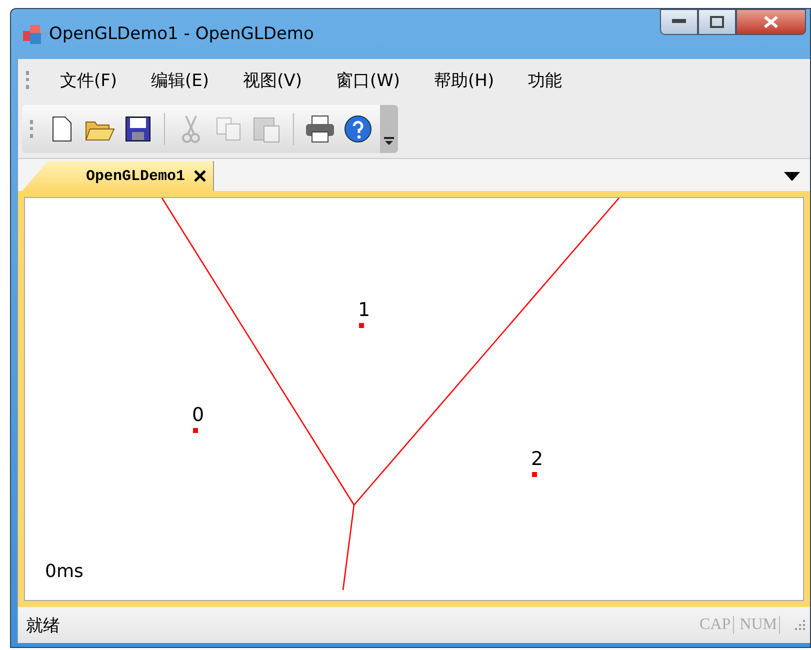 The image size is (811, 650). What do you see at coordinates (191, 129) in the screenshot?
I see `scissors-icon` at bounding box center [191, 129].